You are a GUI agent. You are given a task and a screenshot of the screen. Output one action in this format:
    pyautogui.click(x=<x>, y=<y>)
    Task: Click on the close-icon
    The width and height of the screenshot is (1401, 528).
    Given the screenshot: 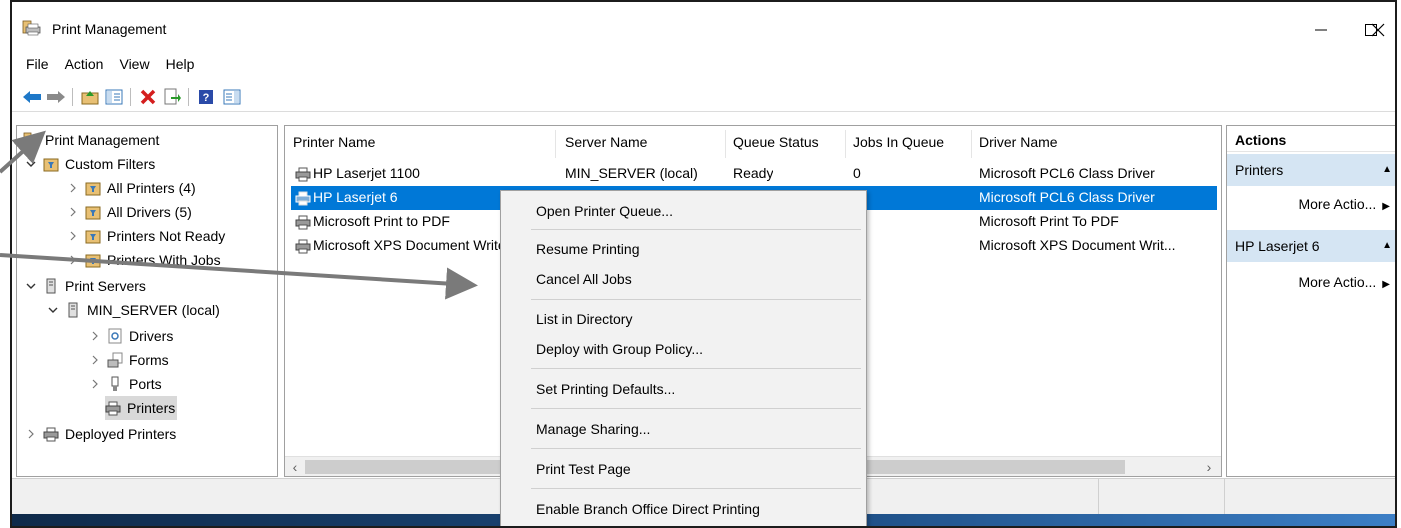 What is the action you would take?
    pyautogui.click(x=1378, y=30)
    